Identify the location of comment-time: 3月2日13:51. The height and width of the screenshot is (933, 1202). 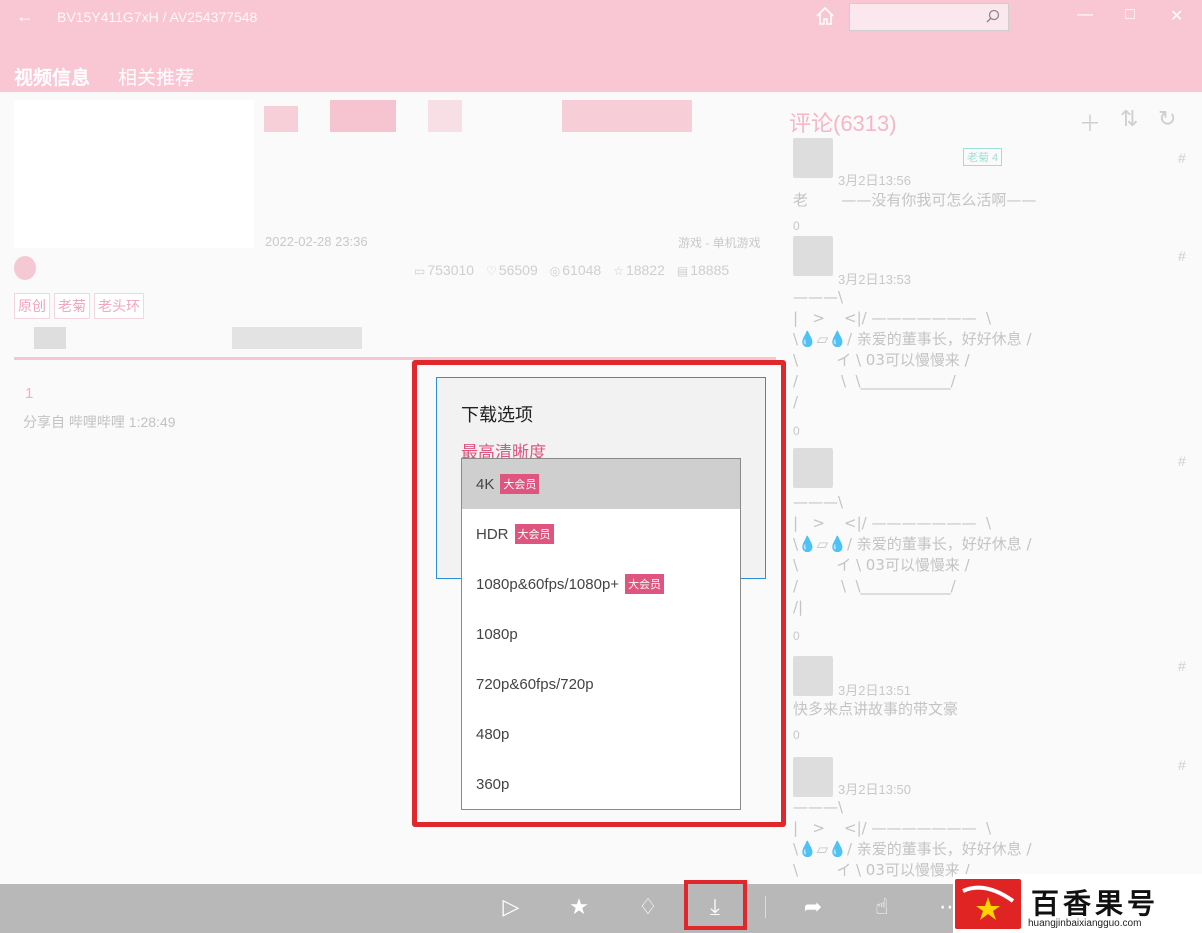
(874, 690).